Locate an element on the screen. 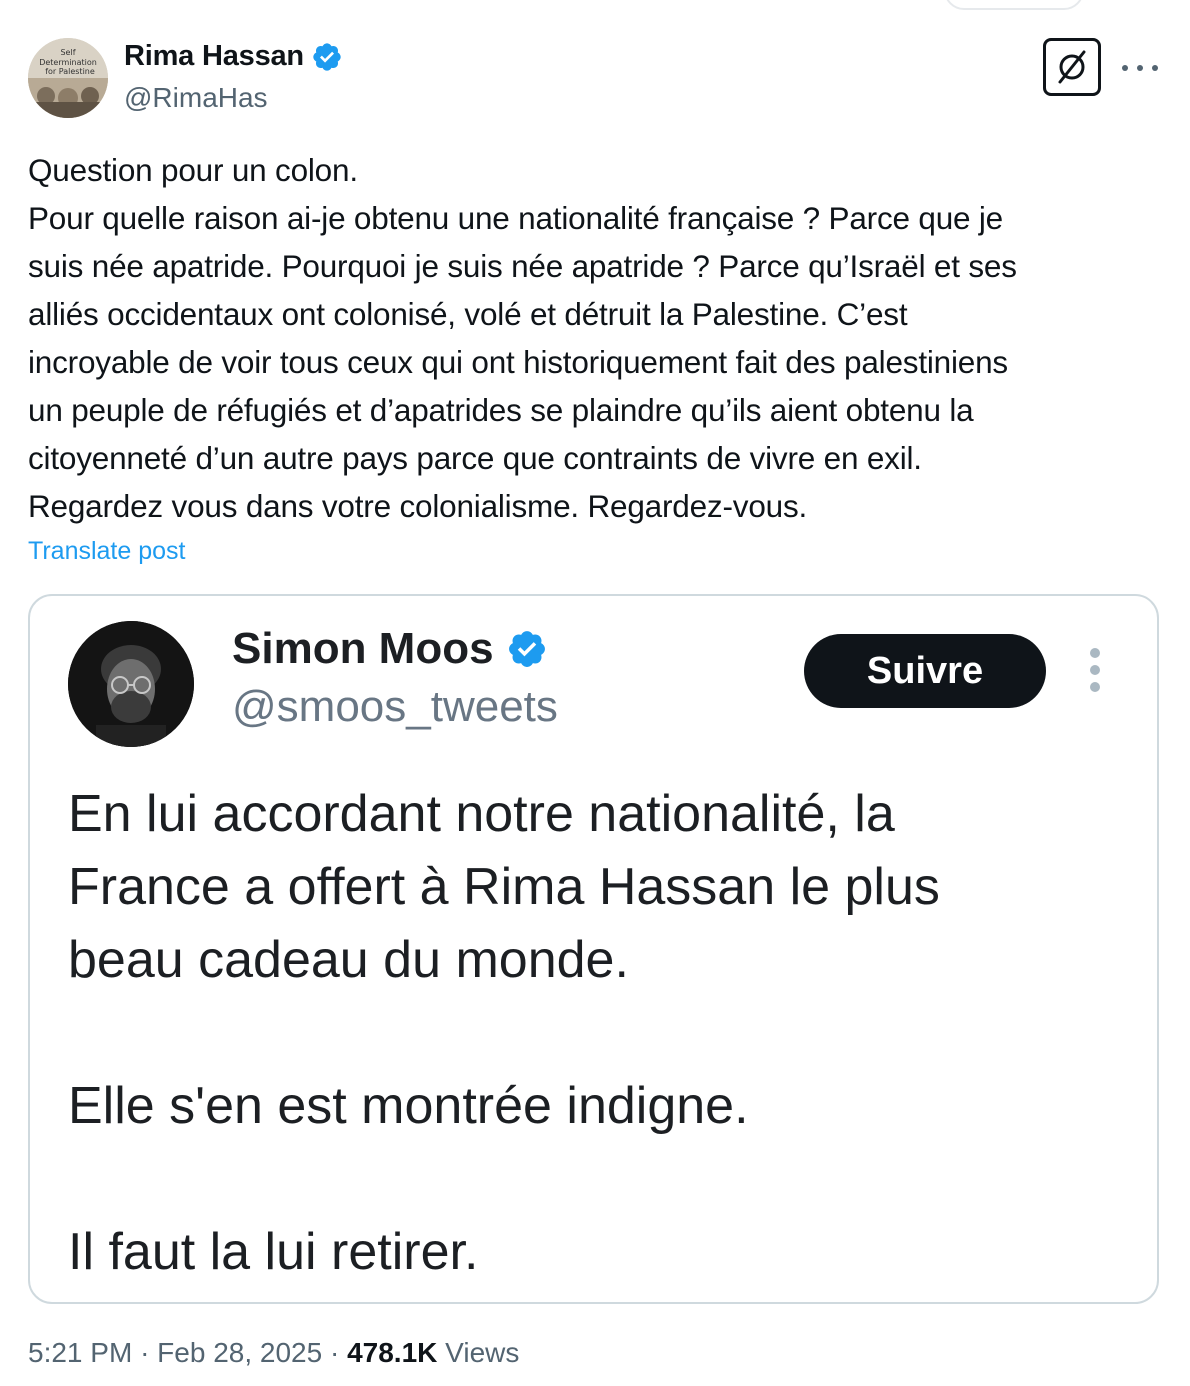 The height and width of the screenshot is (1386, 1190). quoted-verified-badge-icon is located at coordinates (527, 649).